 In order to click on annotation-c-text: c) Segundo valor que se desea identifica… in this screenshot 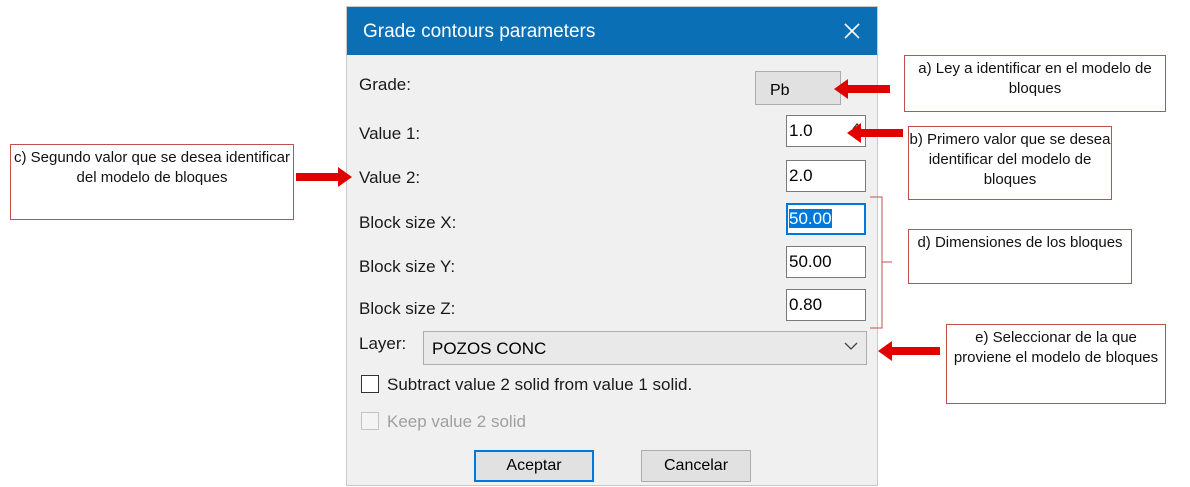, I will do `click(151, 167)`.